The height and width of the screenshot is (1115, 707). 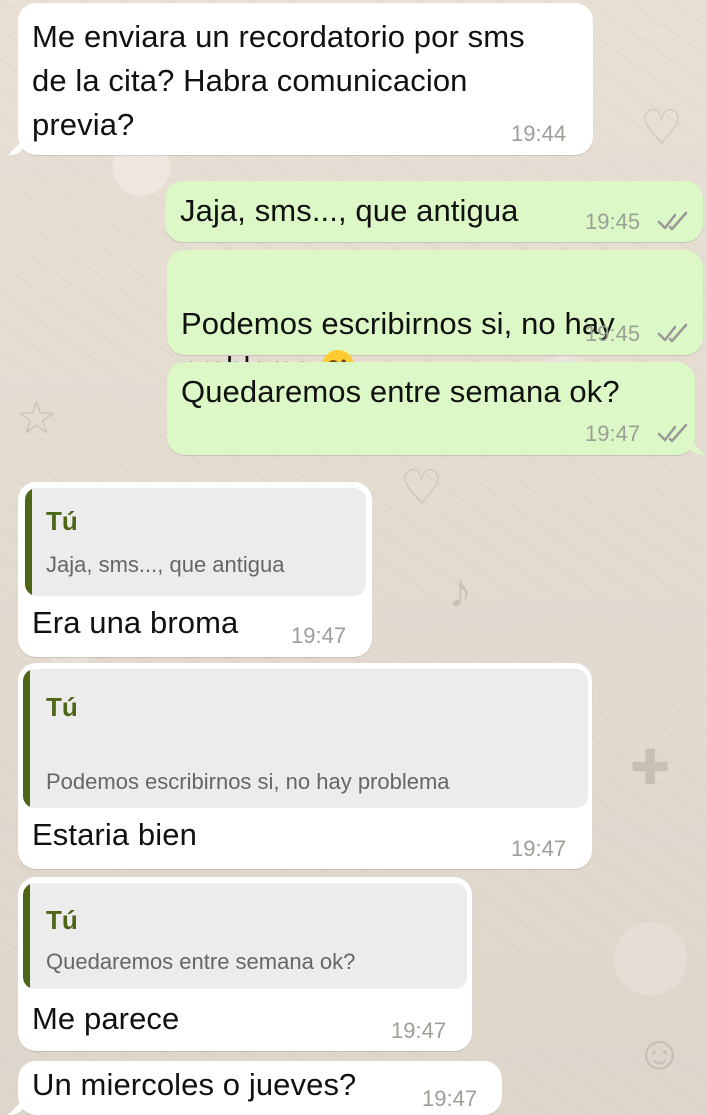 What do you see at coordinates (195, 542) in the screenshot?
I see `quoted-message: Tú Jaja, sms..., que antigua` at bounding box center [195, 542].